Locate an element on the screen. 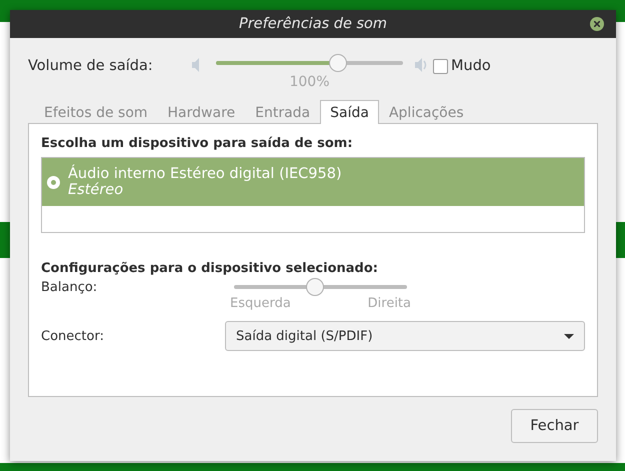  caret-icon is located at coordinates (569, 336).